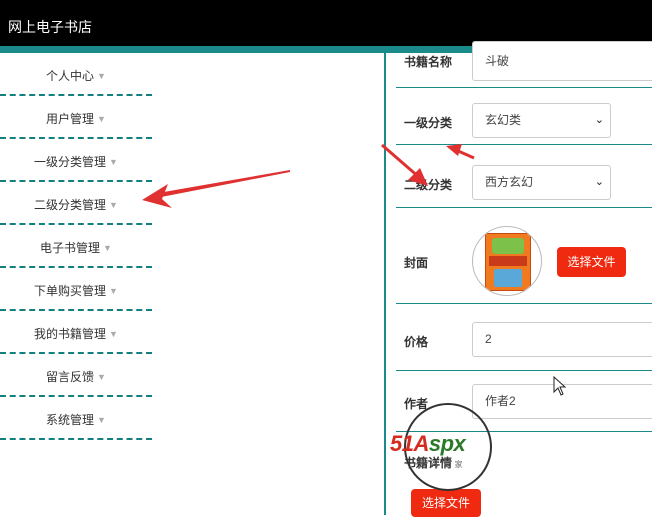  I want to click on mouse-pointer-icon, so click(560, 386).